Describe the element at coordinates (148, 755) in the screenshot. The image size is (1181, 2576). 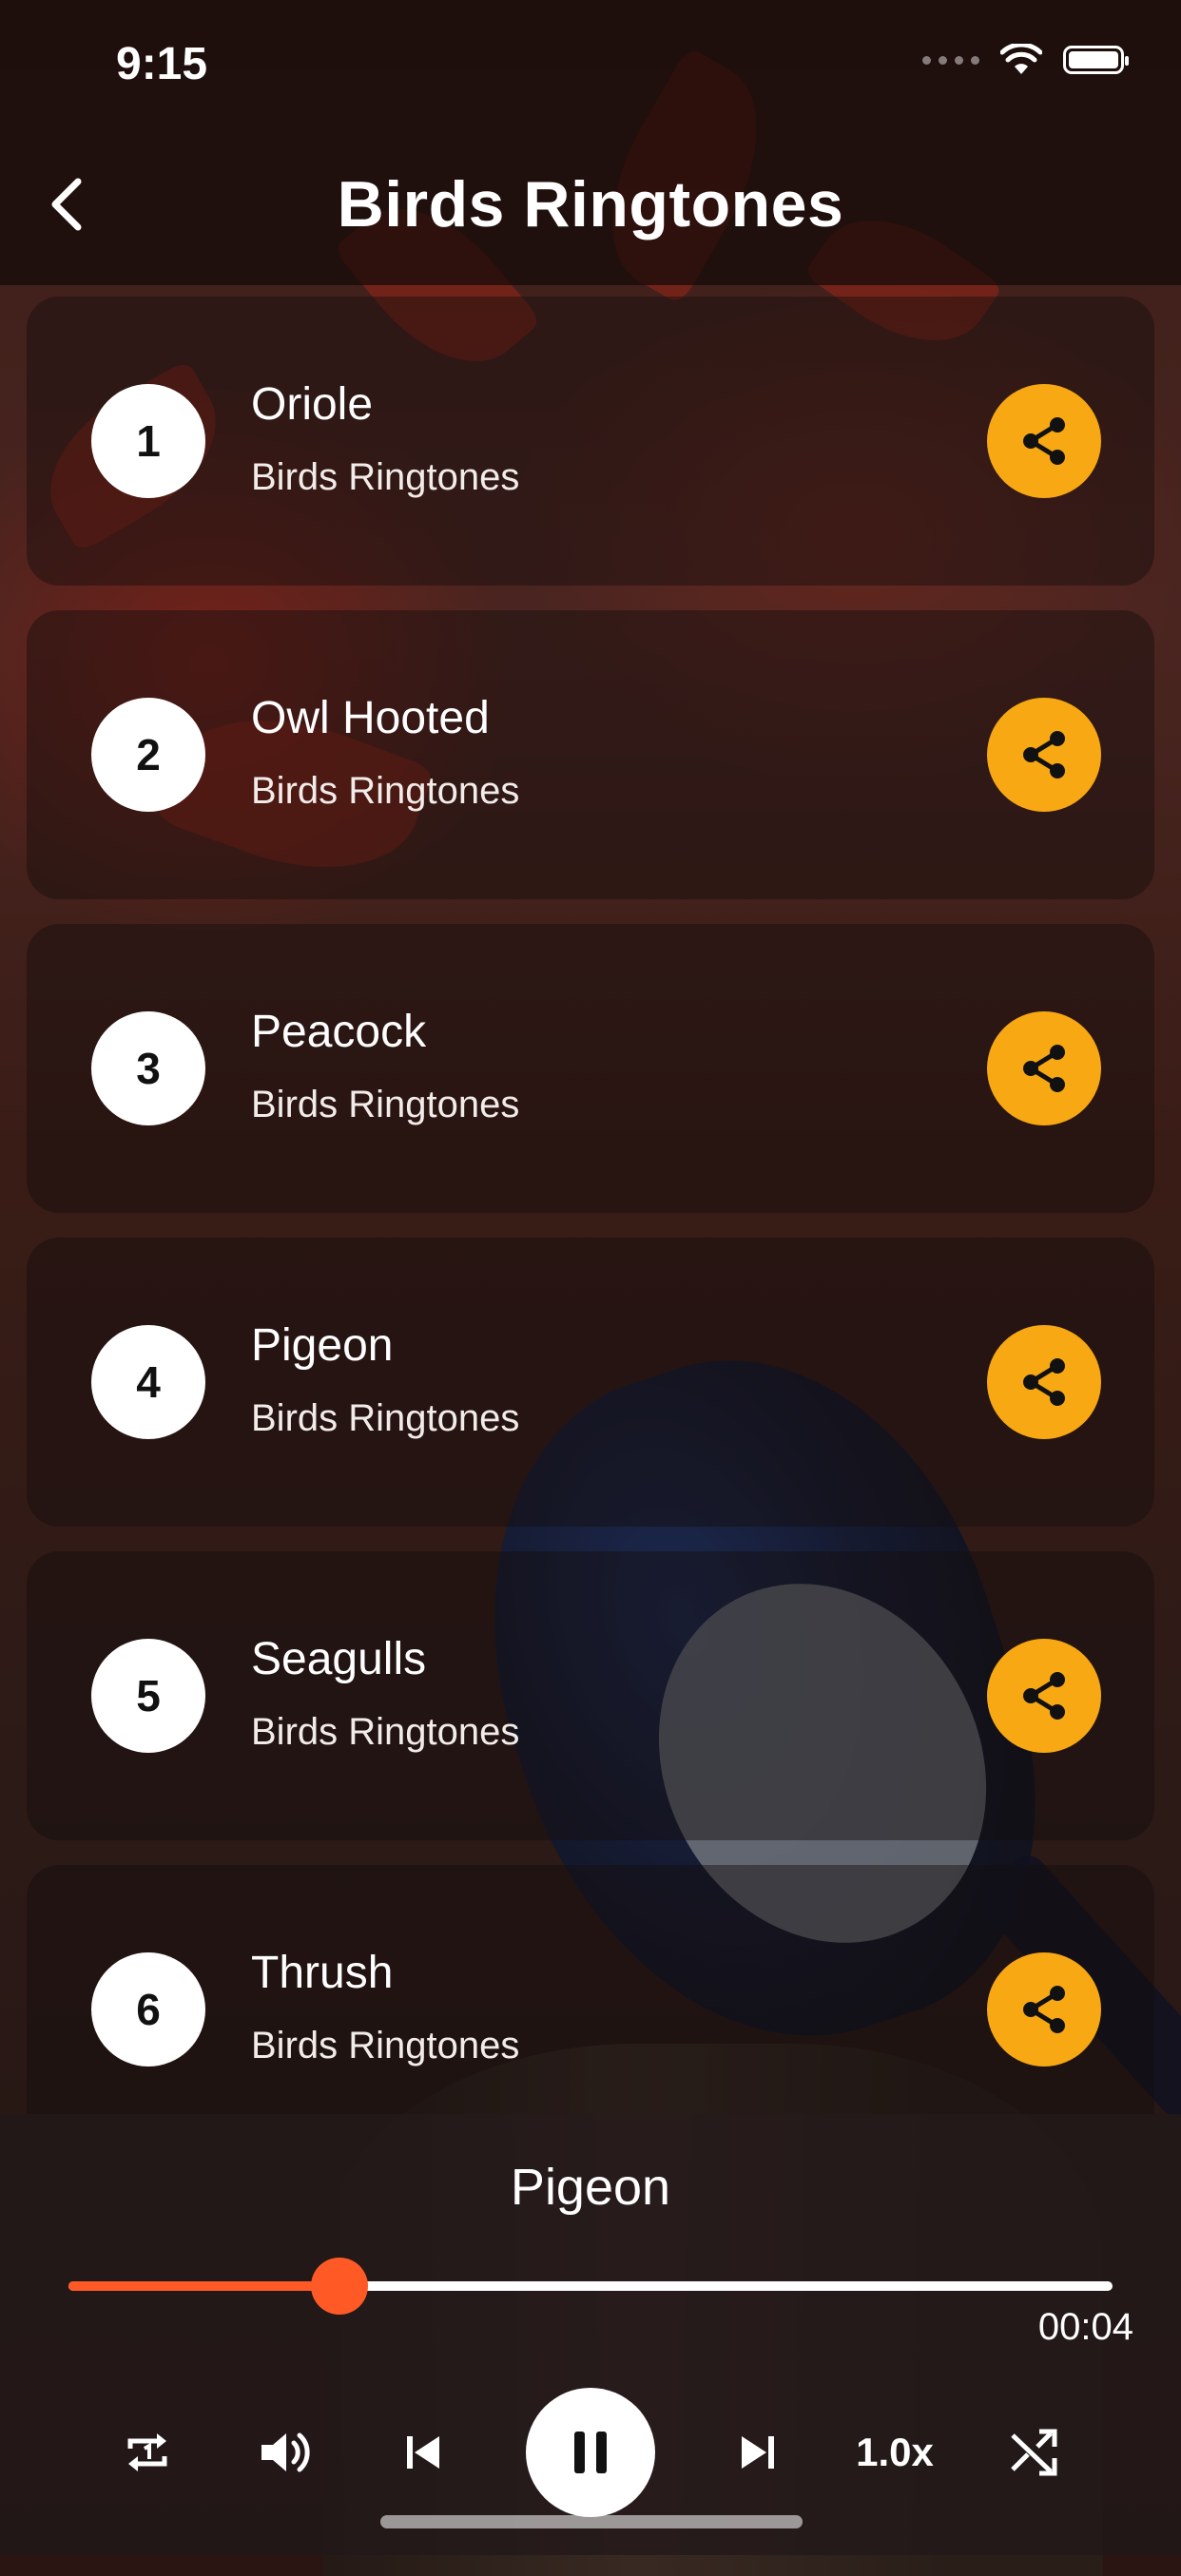
I see `item-number: 2` at that location.